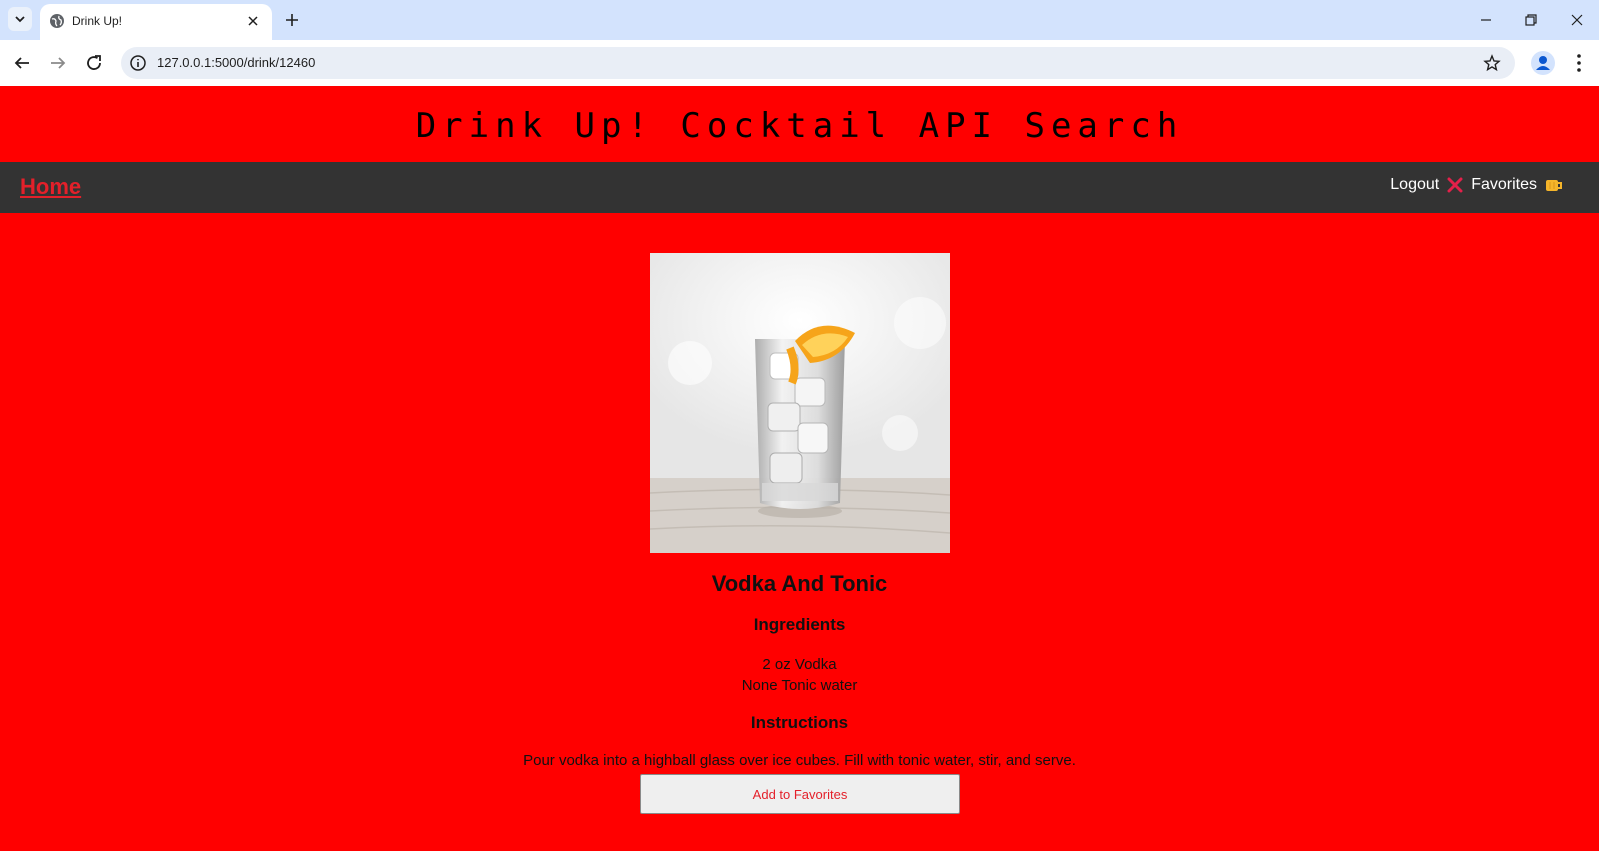  Describe the element at coordinates (800, 794) in the screenshot. I see `add-to-favorites-button: Add to Favorites` at that location.